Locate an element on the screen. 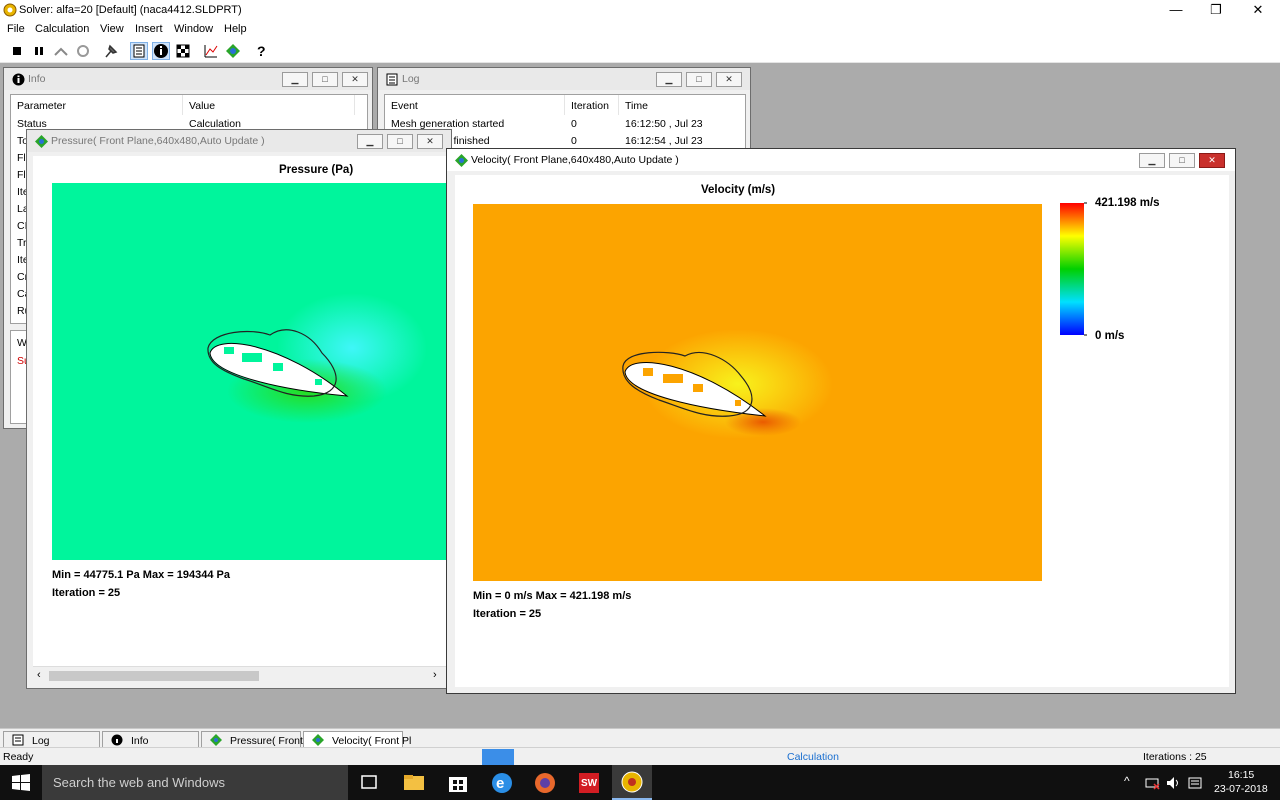 This screenshot has width=1280, height=800. pressure-contour is located at coordinates (249, 371).